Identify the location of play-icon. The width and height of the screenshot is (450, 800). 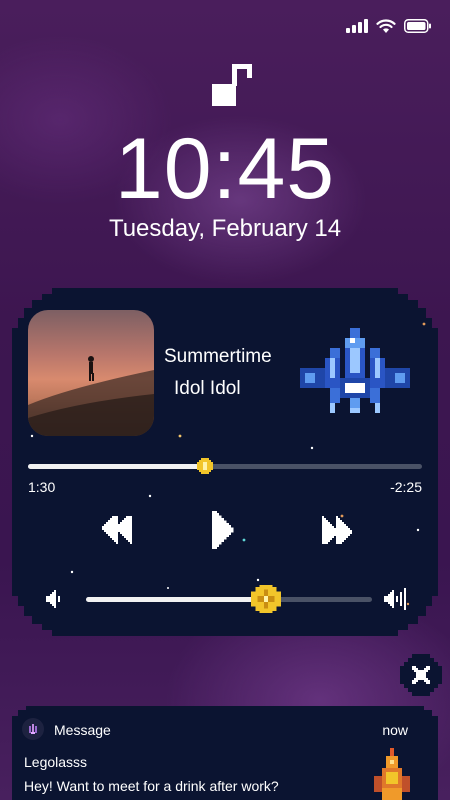
(223, 530).